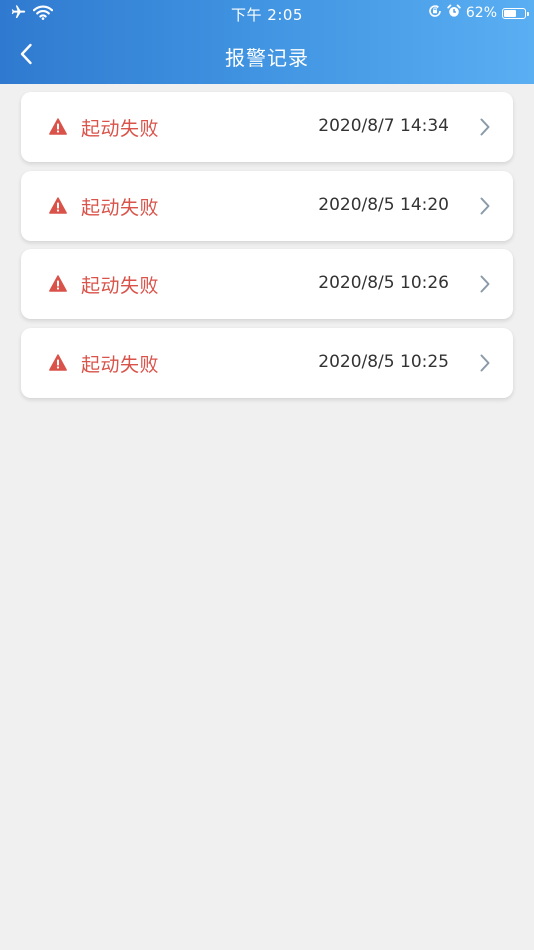 The width and height of the screenshot is (534, 950). What do you see at coordinates (481, 13) in the screenshot?
I see `battery-percent: 62%` at bounding box center [481, 13].